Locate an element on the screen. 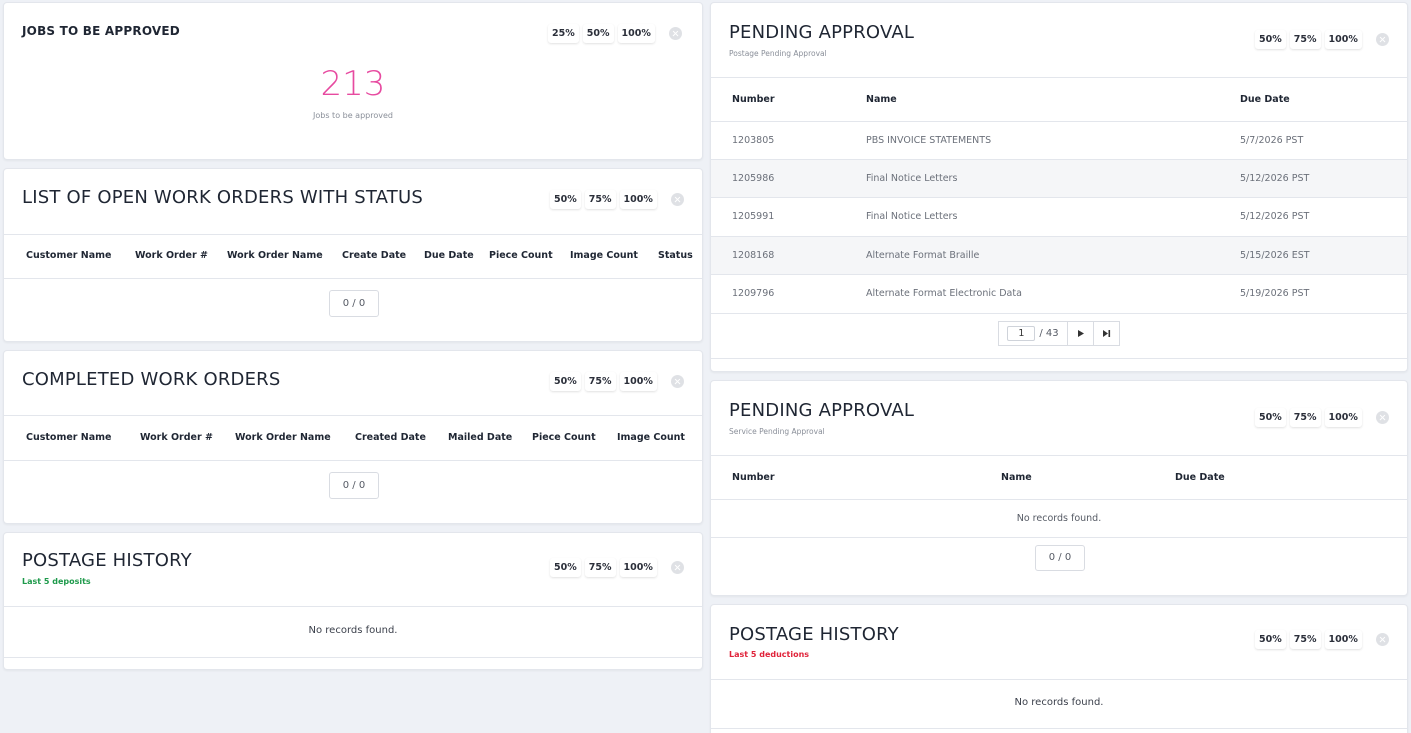  card-subtitle: Last 5 deposits is located at coordinates (56, 581).